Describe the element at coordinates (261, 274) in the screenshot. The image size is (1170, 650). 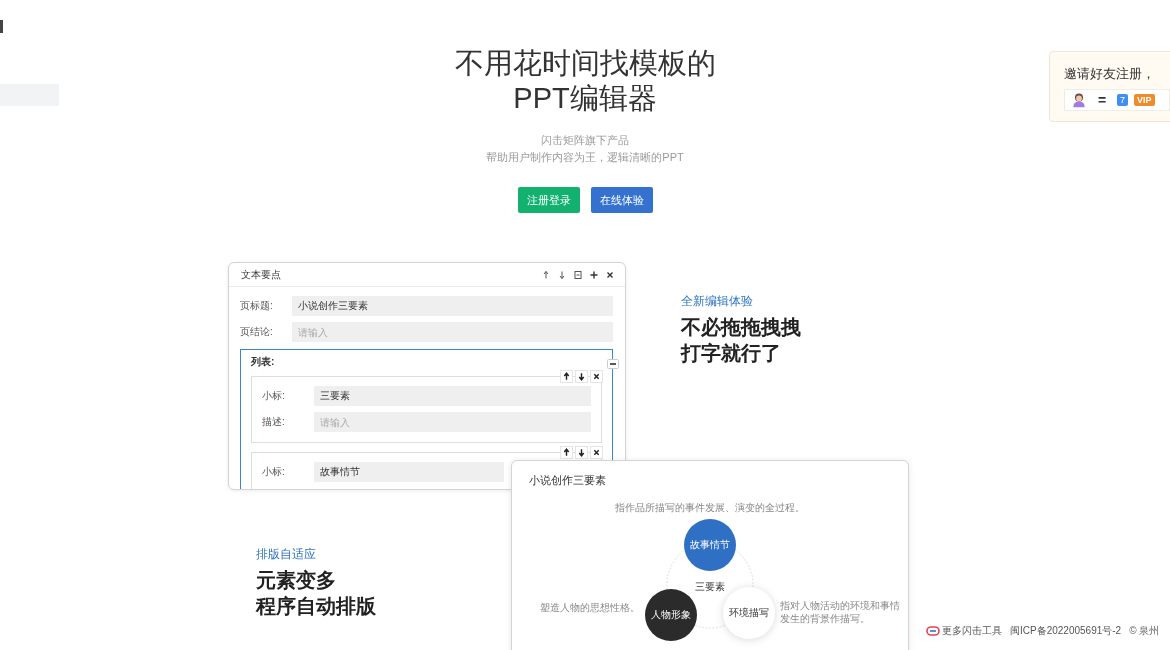
I see `editor-title: 文本要点` at that location.